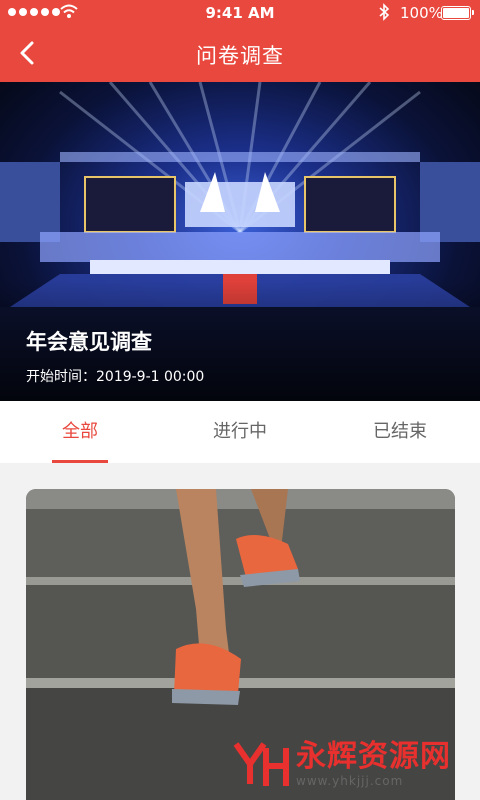  I want to click on filter-tabs: 全部 进行中 已结束, so click(240, 432).